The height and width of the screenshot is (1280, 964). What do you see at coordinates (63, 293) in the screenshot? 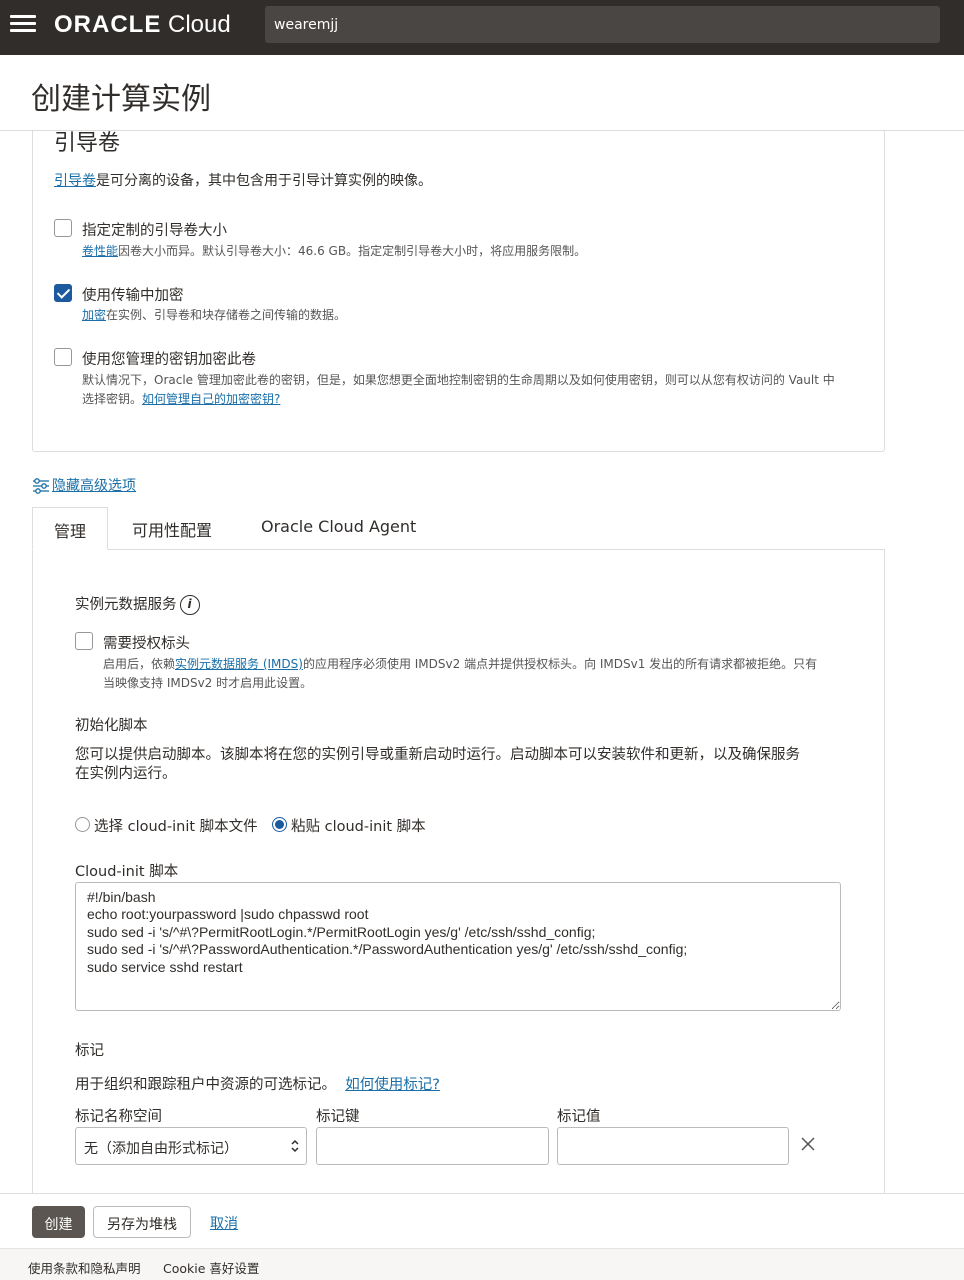
I see `in-transit-encryption-checkbox` at bounding box center [63, 293].